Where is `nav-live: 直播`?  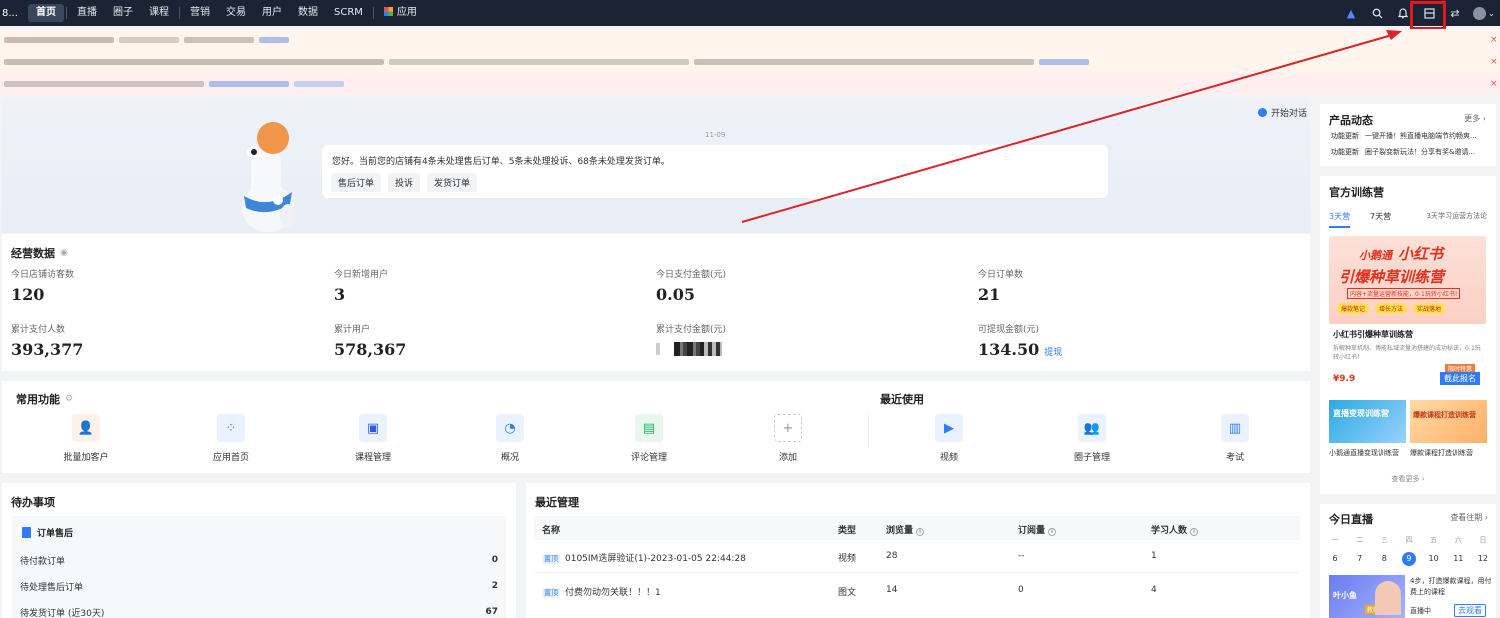
nav-live: 直播 is located at coordinates (87, 13).